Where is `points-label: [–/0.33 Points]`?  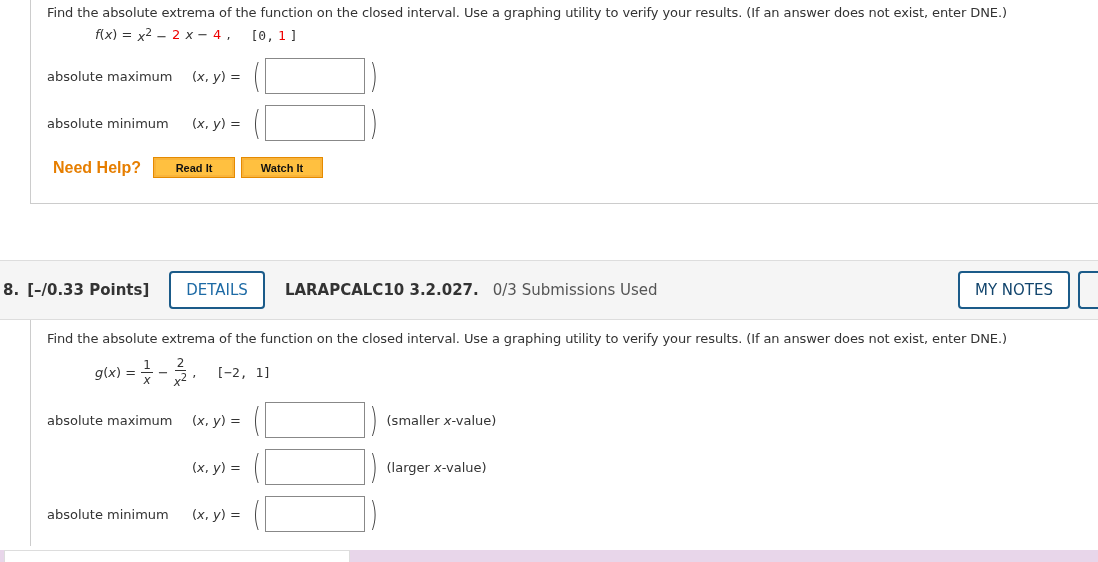 points-label: [–/0.33 Points] is located at coordinates (88, 290).